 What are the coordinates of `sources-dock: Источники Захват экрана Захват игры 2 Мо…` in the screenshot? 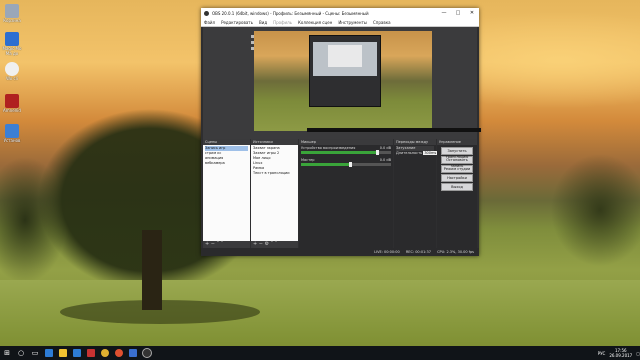 It's located at (274, 193).